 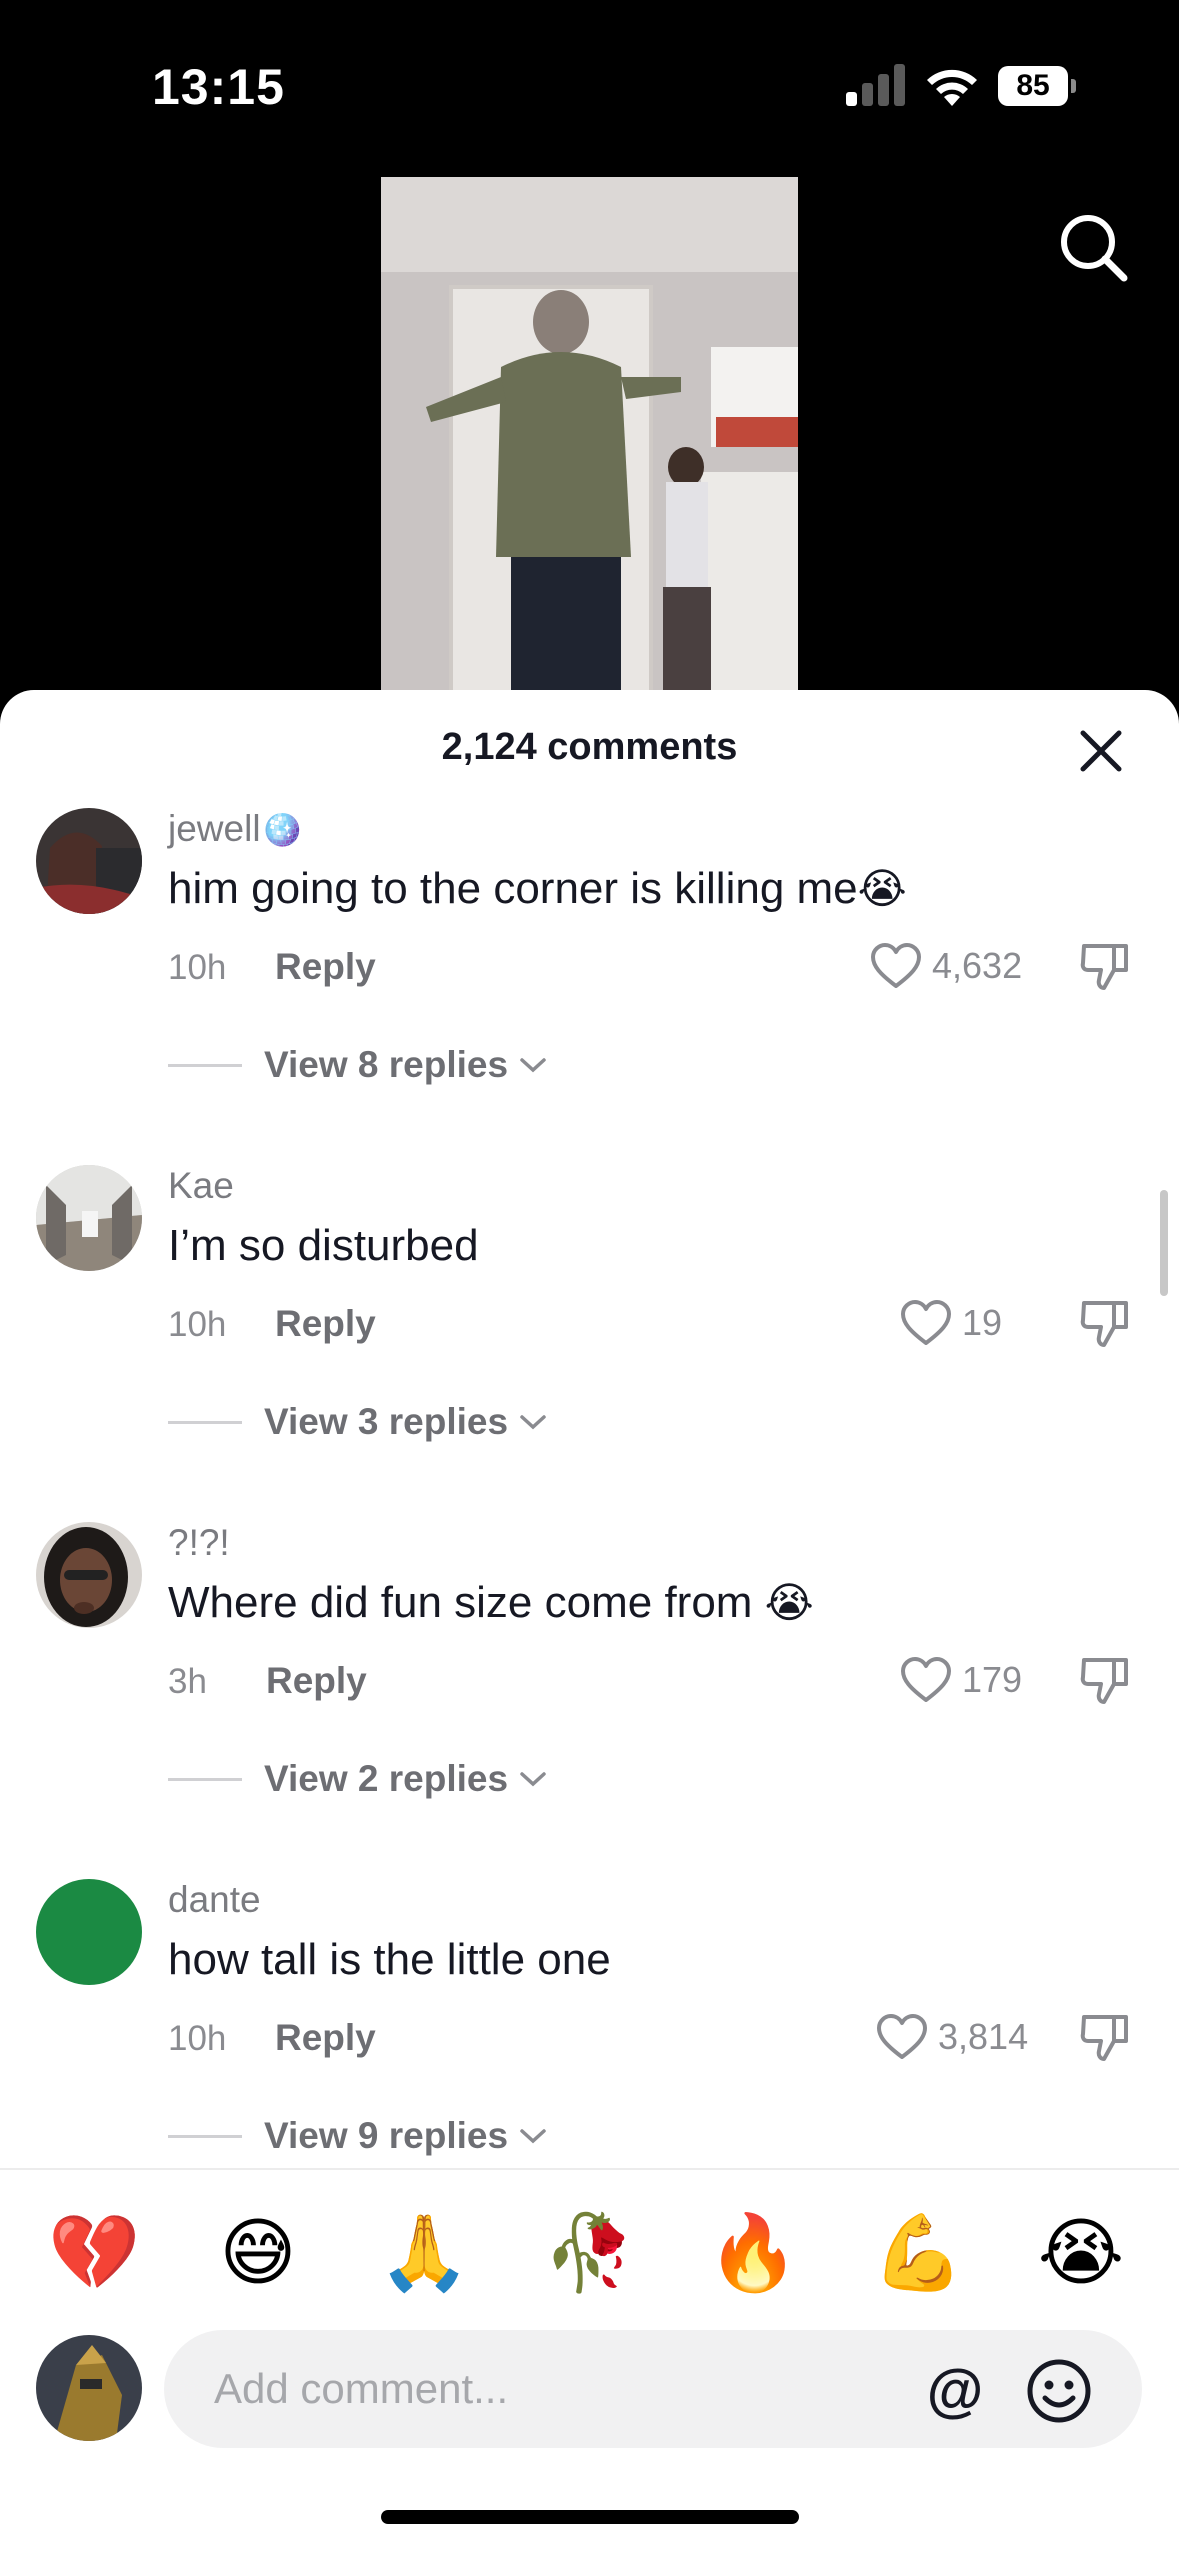 I want to click on comment-text-body: how tall is the little one, so click(x=389, y=1959).